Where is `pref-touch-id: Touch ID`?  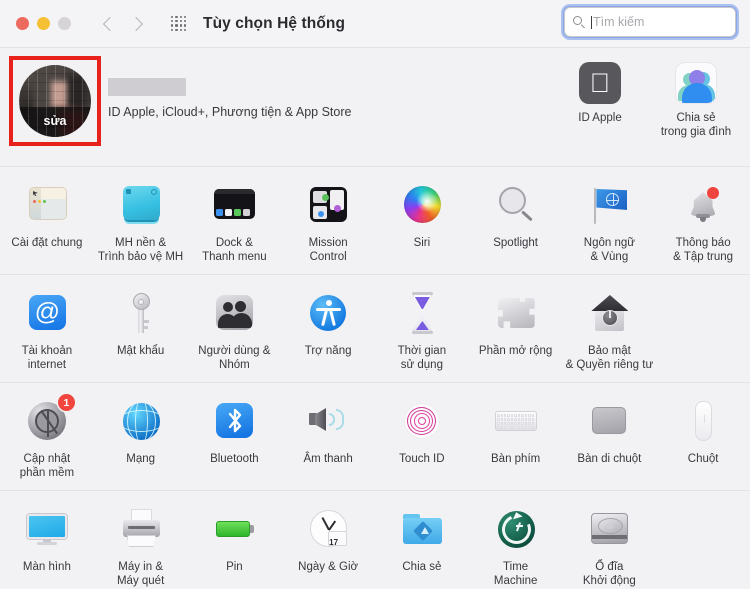
pref-touch-id: Touch ID is located at coordinates (422, 436).